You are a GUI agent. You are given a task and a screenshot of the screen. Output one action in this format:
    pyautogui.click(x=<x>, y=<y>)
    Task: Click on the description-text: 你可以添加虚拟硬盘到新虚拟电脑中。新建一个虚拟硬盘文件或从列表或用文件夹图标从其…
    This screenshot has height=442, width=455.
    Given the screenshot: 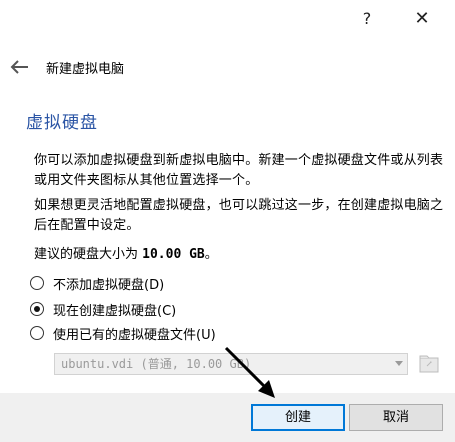 What is the action you would take?
    pyautogui.click(x=239, y=170)
    